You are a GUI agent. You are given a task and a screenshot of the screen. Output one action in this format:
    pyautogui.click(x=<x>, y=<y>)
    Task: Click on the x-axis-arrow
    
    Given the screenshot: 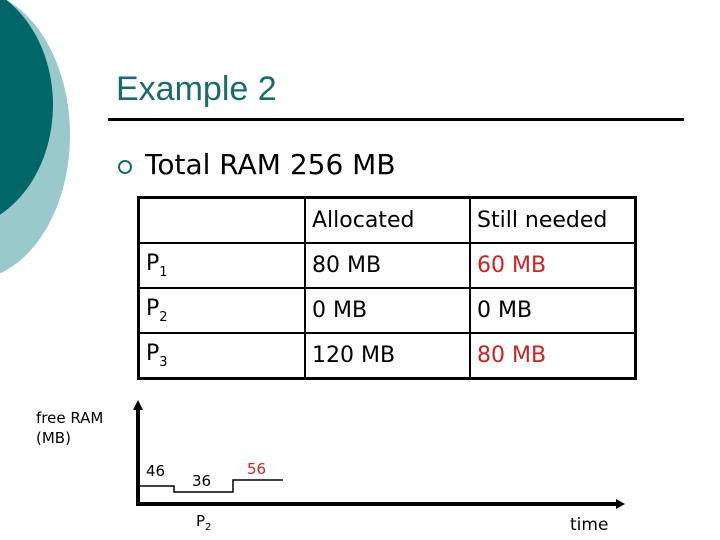 What is the action you would take?
    pyautogui.click(x=620, y=504)
    